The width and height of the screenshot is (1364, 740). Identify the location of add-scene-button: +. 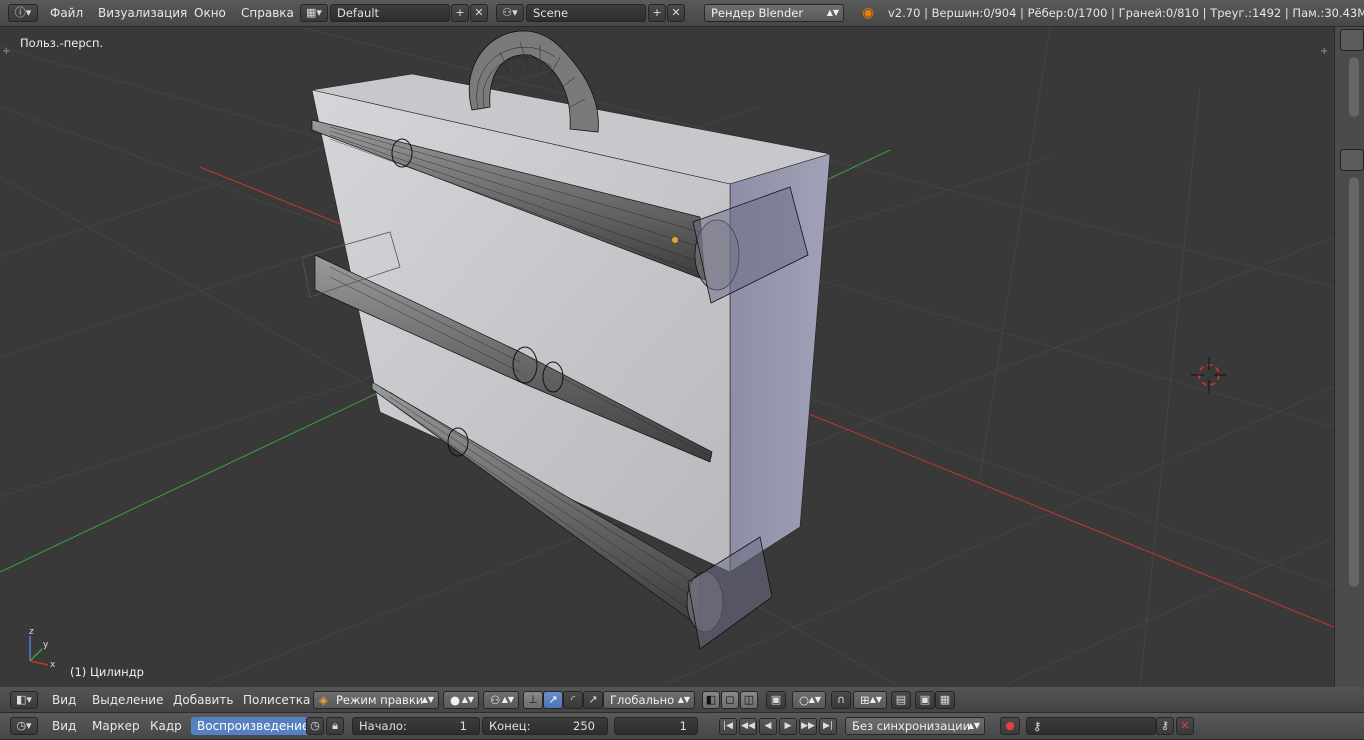
(657, 13).